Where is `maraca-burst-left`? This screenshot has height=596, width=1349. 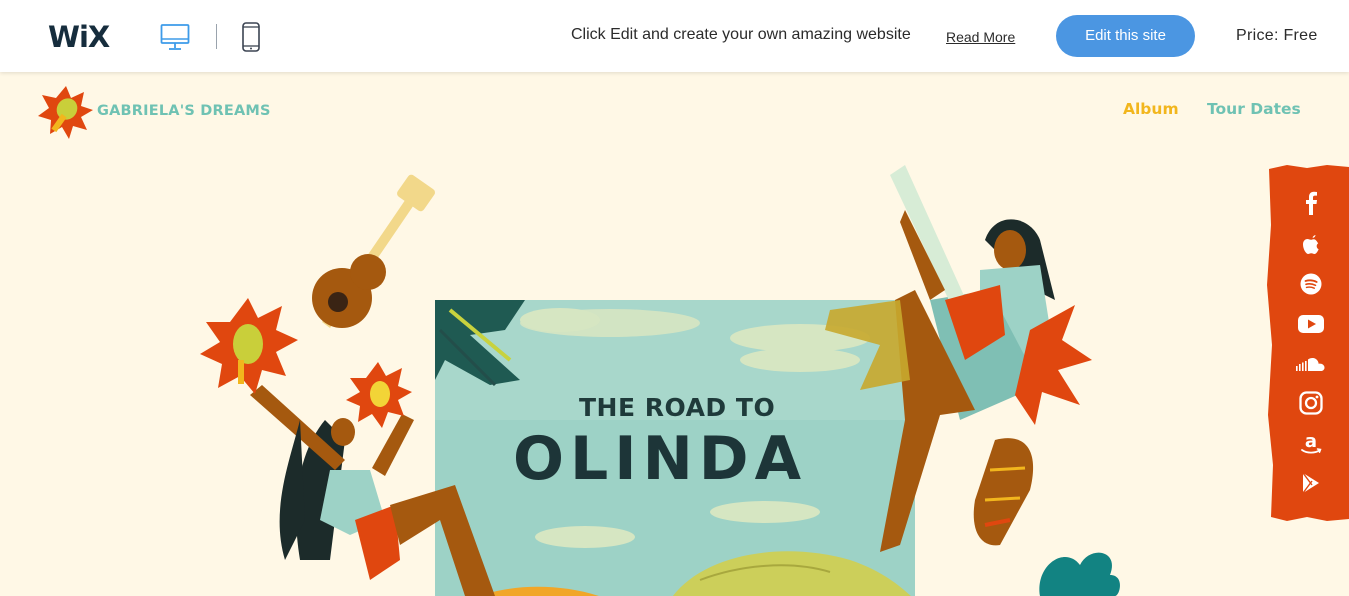 maraca-burst-left is located at coordinates (249, 346).